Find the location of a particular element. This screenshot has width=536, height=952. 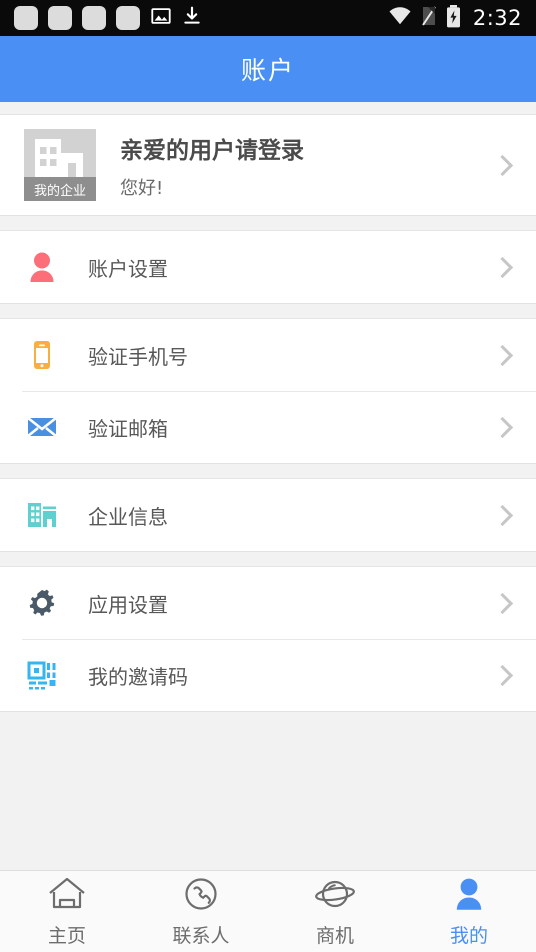

list-item-label: 企业信息 is located at coordinates (128, 516).